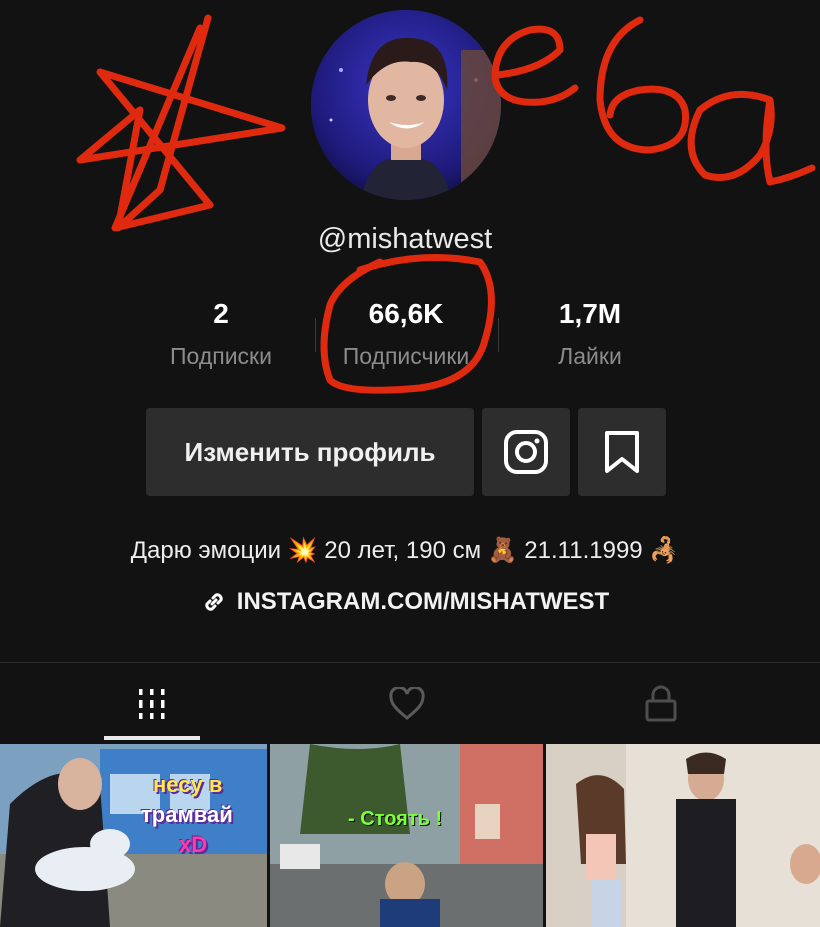 This screenshot has width=820, height=927. What do you see at coordinates (221, 332) in the screenshot?
I see `stat-following: 2 Подписки` at bounding box center [221, 332].